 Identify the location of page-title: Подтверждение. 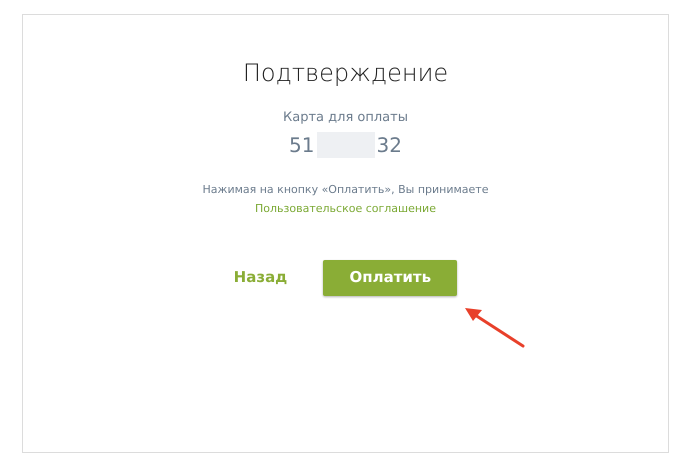
(345, 73).